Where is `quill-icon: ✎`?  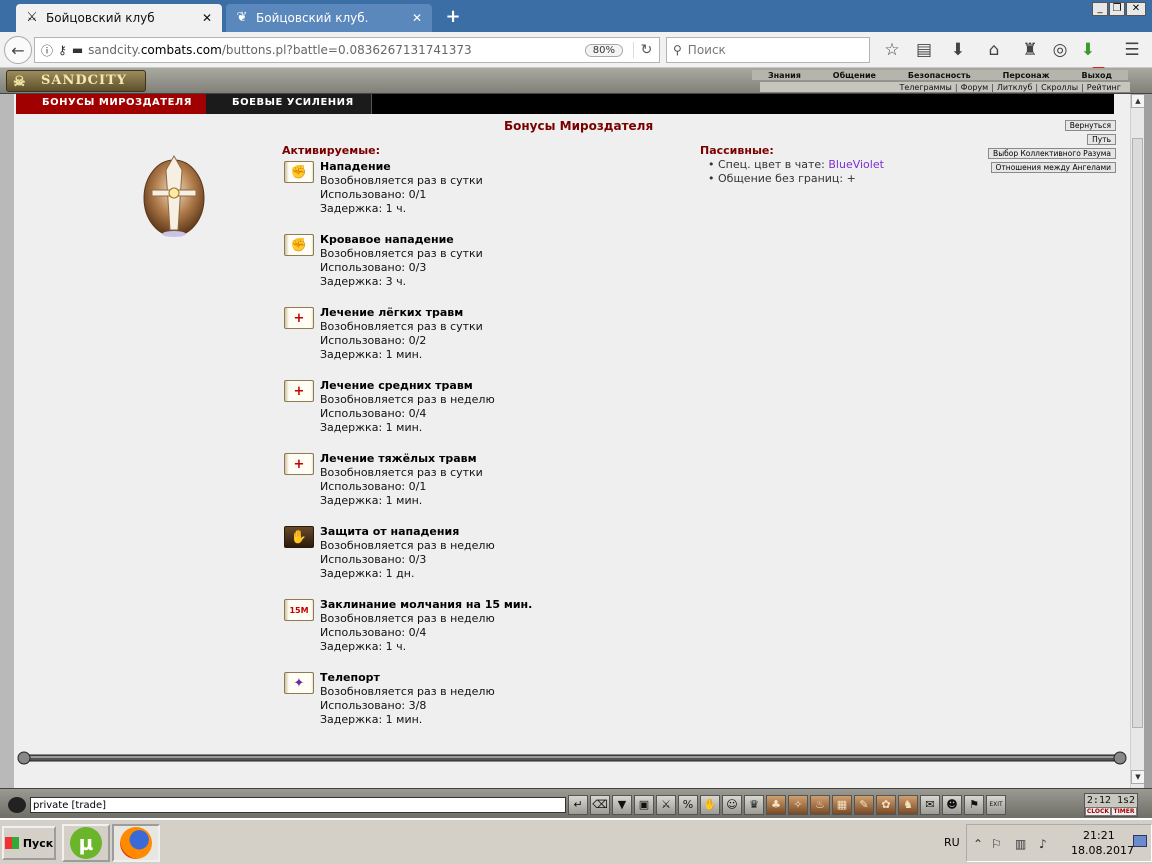 quill-icon: ✎ is located at coordinates (864, 805).